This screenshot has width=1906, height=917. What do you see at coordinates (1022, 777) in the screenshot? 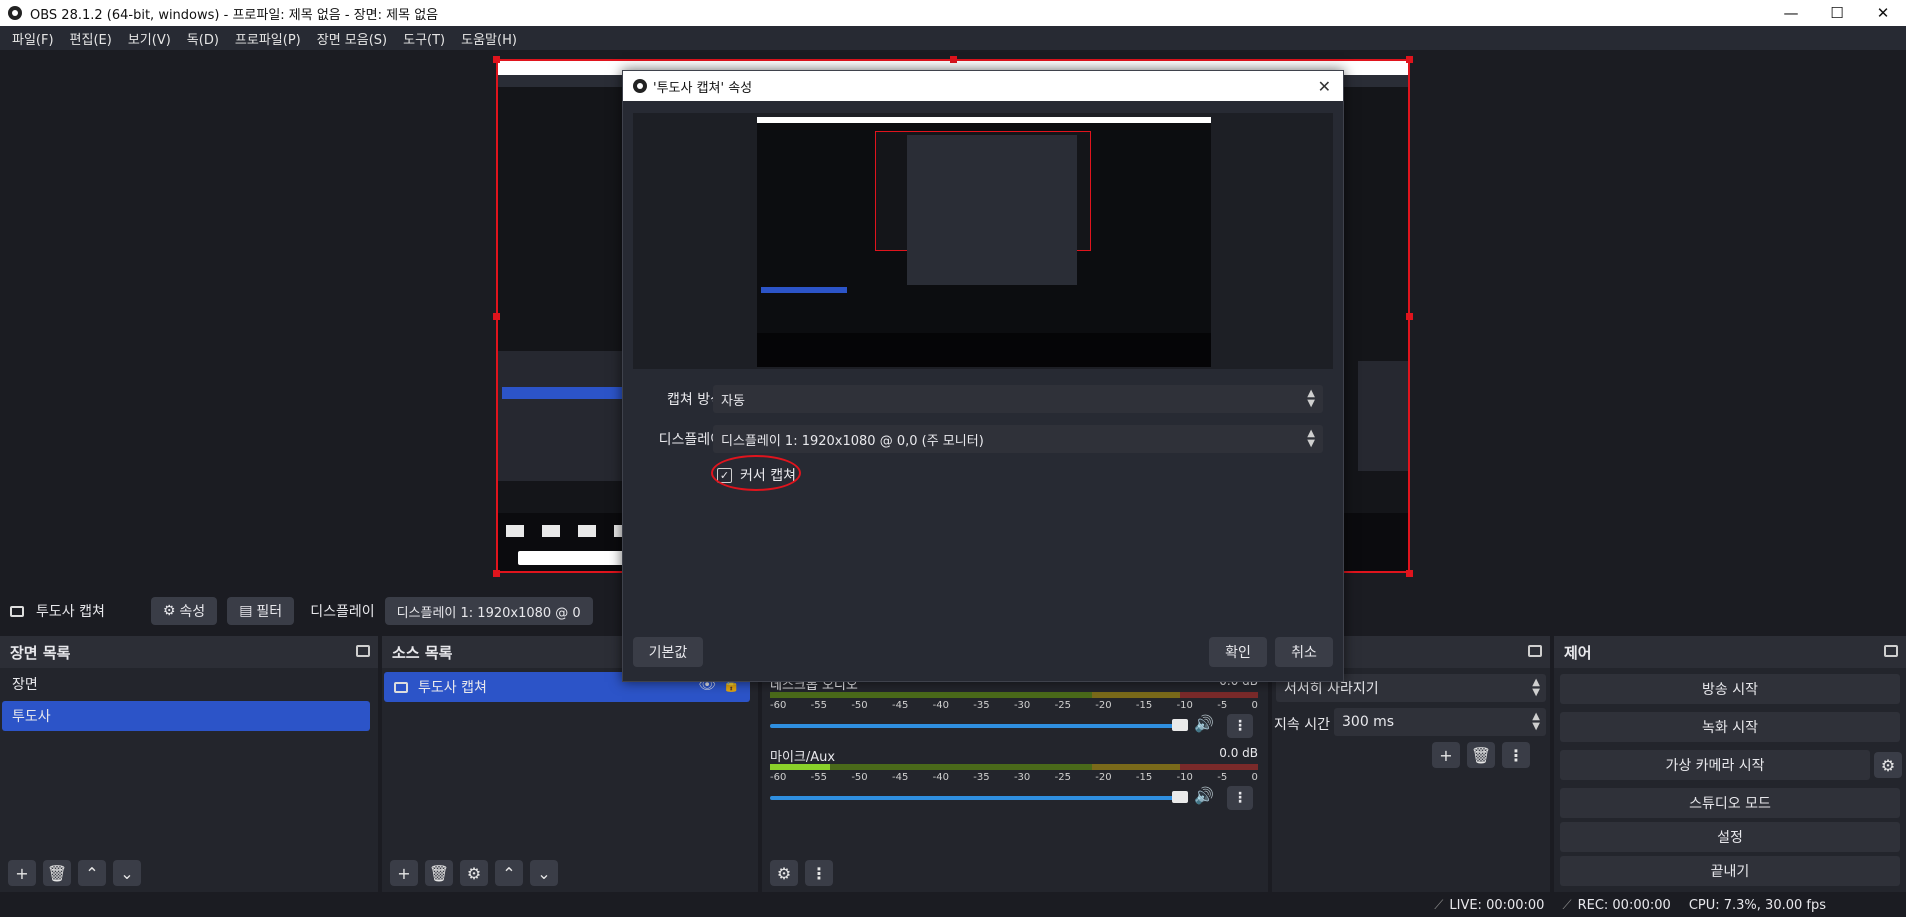
I see `scale-tick: -30` at bounding box center [1022, 777].